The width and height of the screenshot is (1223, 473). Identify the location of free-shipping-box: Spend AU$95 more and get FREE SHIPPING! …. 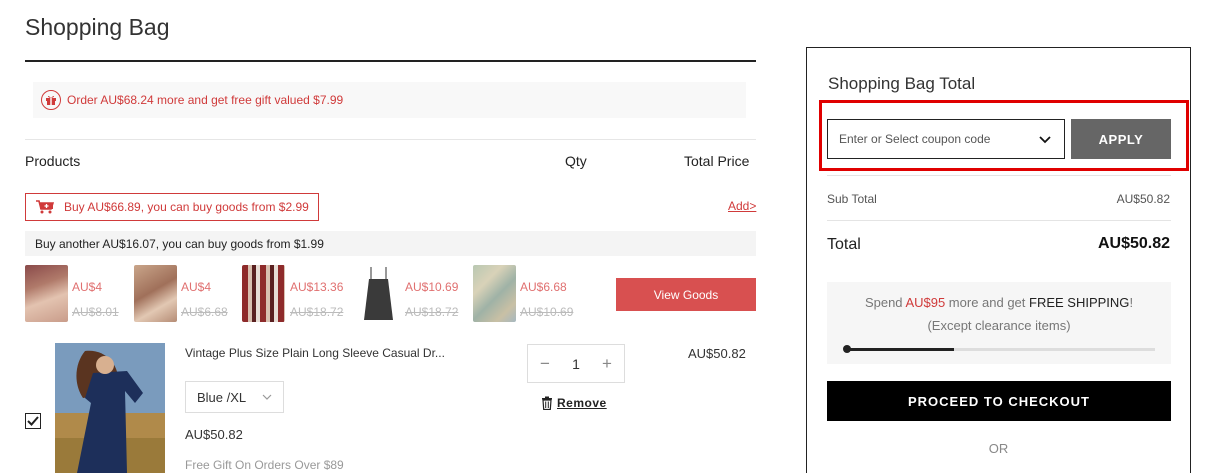
(999, 323).